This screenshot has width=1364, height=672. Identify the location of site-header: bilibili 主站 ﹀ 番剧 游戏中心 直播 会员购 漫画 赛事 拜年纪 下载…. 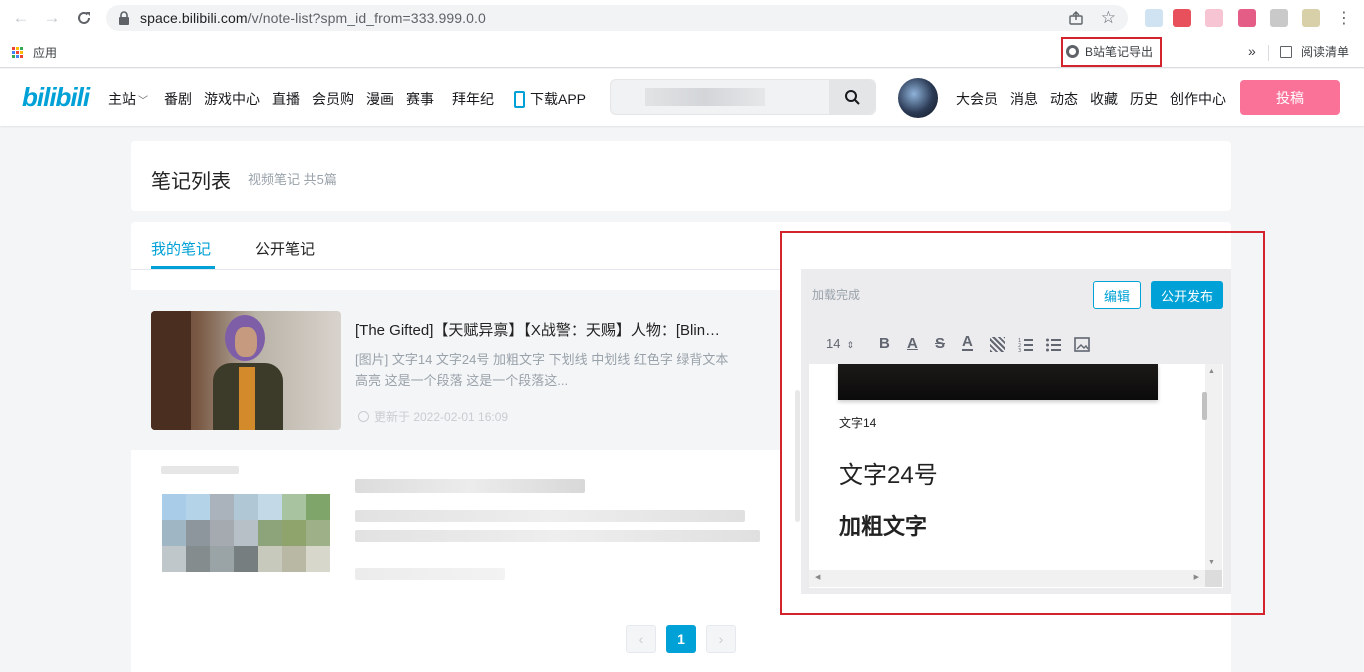
(682, 97).